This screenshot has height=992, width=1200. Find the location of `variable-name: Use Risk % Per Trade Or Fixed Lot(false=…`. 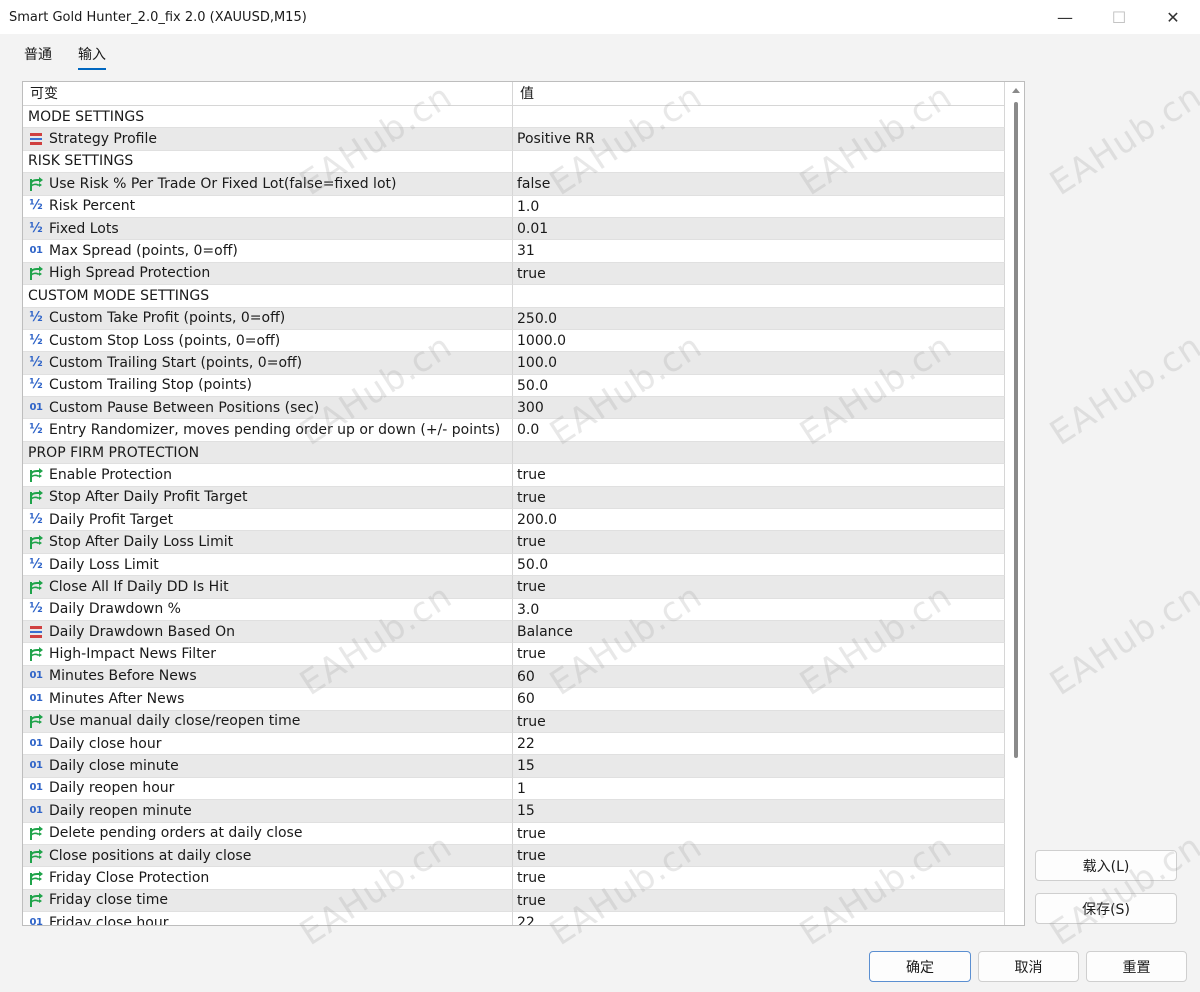

variable-name: Use Risk % Per Trade Or Fixed Lot(false=… is located at coordinates (223, 183).